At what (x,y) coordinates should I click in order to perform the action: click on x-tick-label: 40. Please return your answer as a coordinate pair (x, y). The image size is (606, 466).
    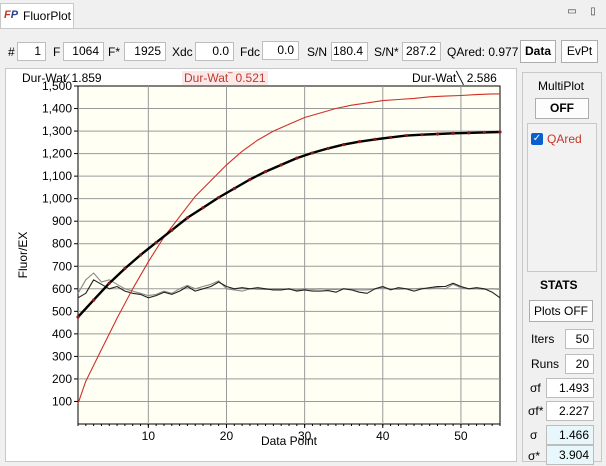
    Looking at the image, I should click on (383, 436).